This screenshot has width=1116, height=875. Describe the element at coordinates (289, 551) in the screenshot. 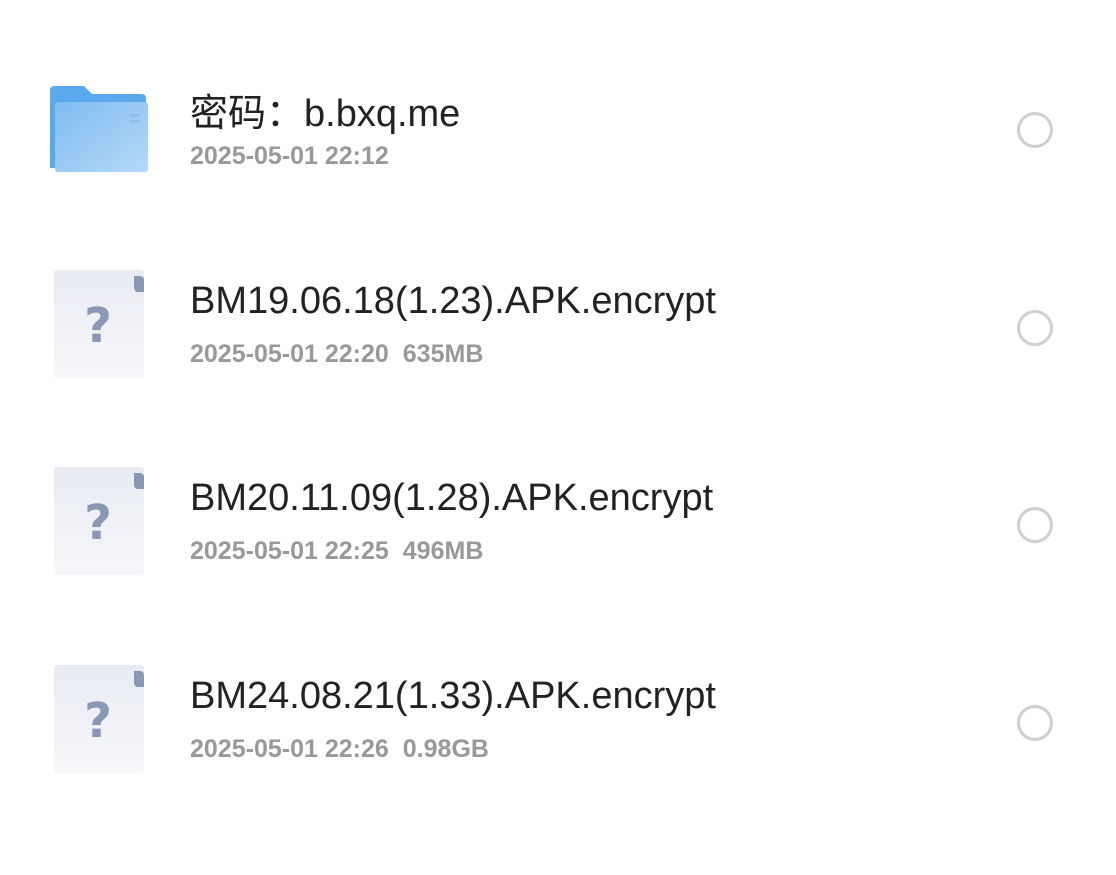

I see `file-date: 2025-05-01 22:25` at that location.